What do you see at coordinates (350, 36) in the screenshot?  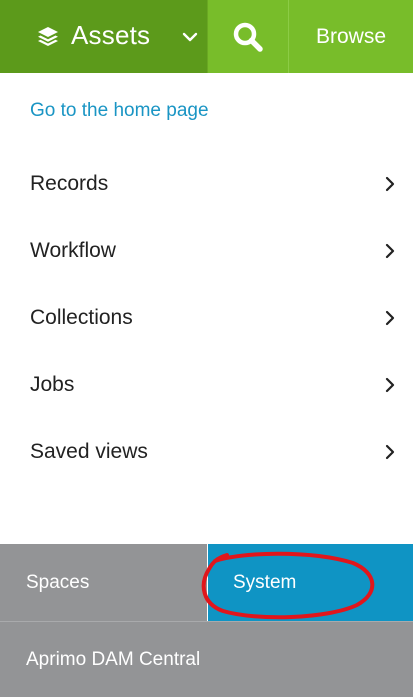 I see `browse-button: Browse` at bounding box center [350, 36].